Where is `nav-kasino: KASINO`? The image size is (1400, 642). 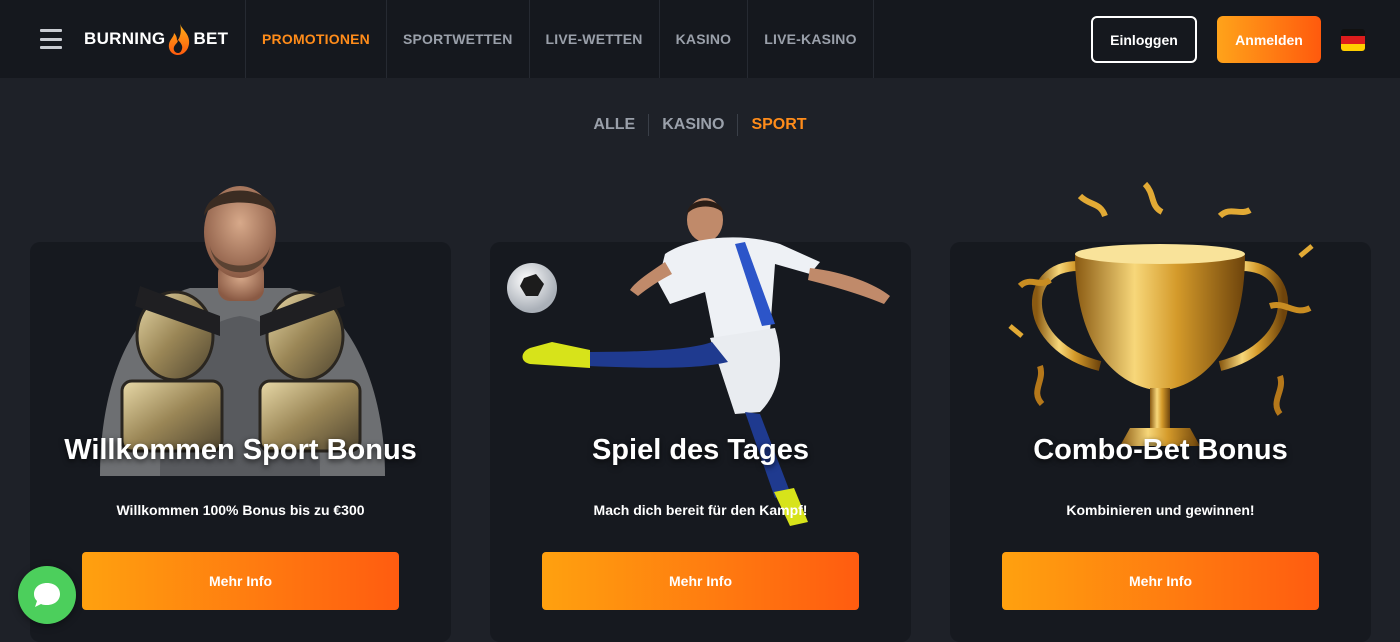
nav-kasino: KASINO is located at coordinates (703, 39).